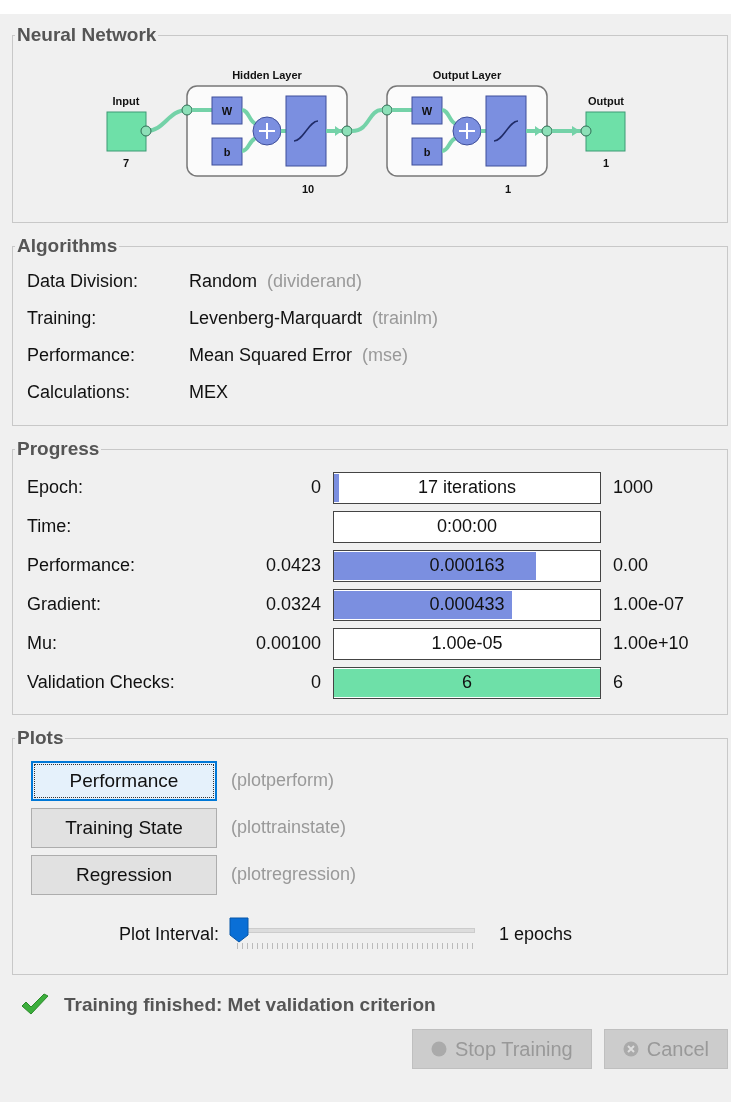 The width and height of the screenshot is (731, 1102). What do you see at coordinates (283, 780) in the screenshot?
I see `function-name: (plotperform)` at bounding box center [283, 780].